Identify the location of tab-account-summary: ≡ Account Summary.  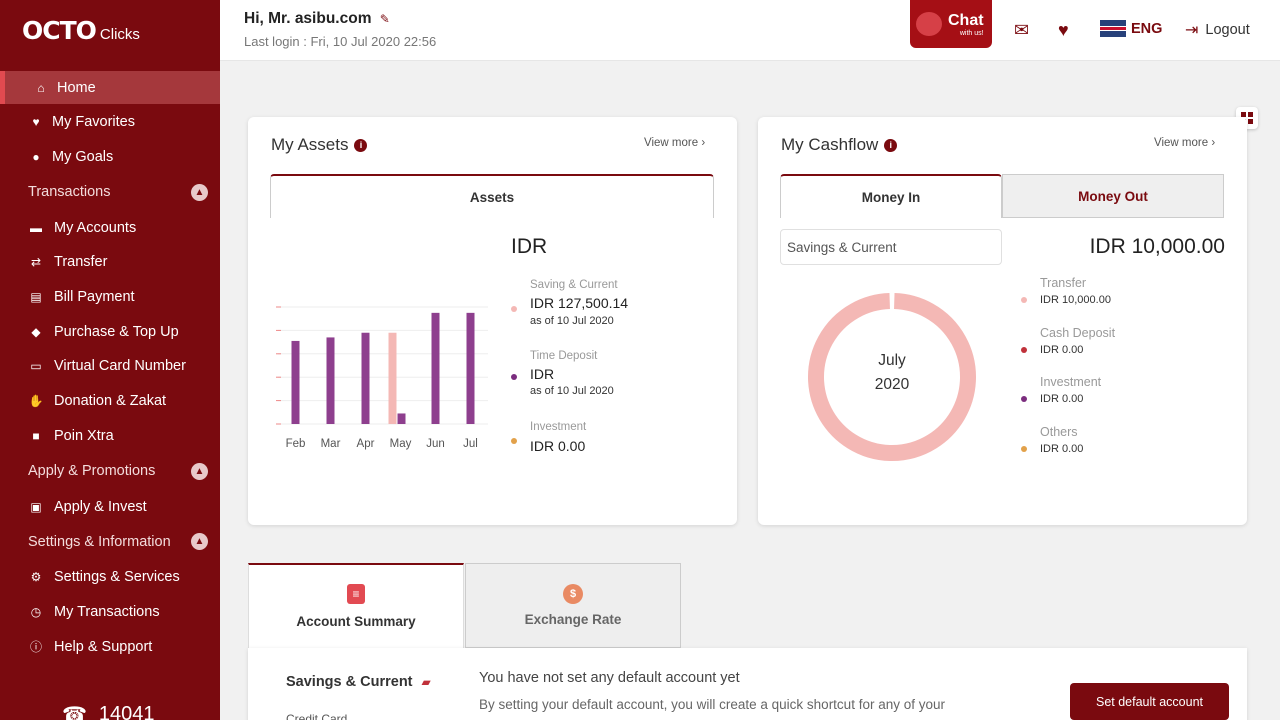
(356, 605).